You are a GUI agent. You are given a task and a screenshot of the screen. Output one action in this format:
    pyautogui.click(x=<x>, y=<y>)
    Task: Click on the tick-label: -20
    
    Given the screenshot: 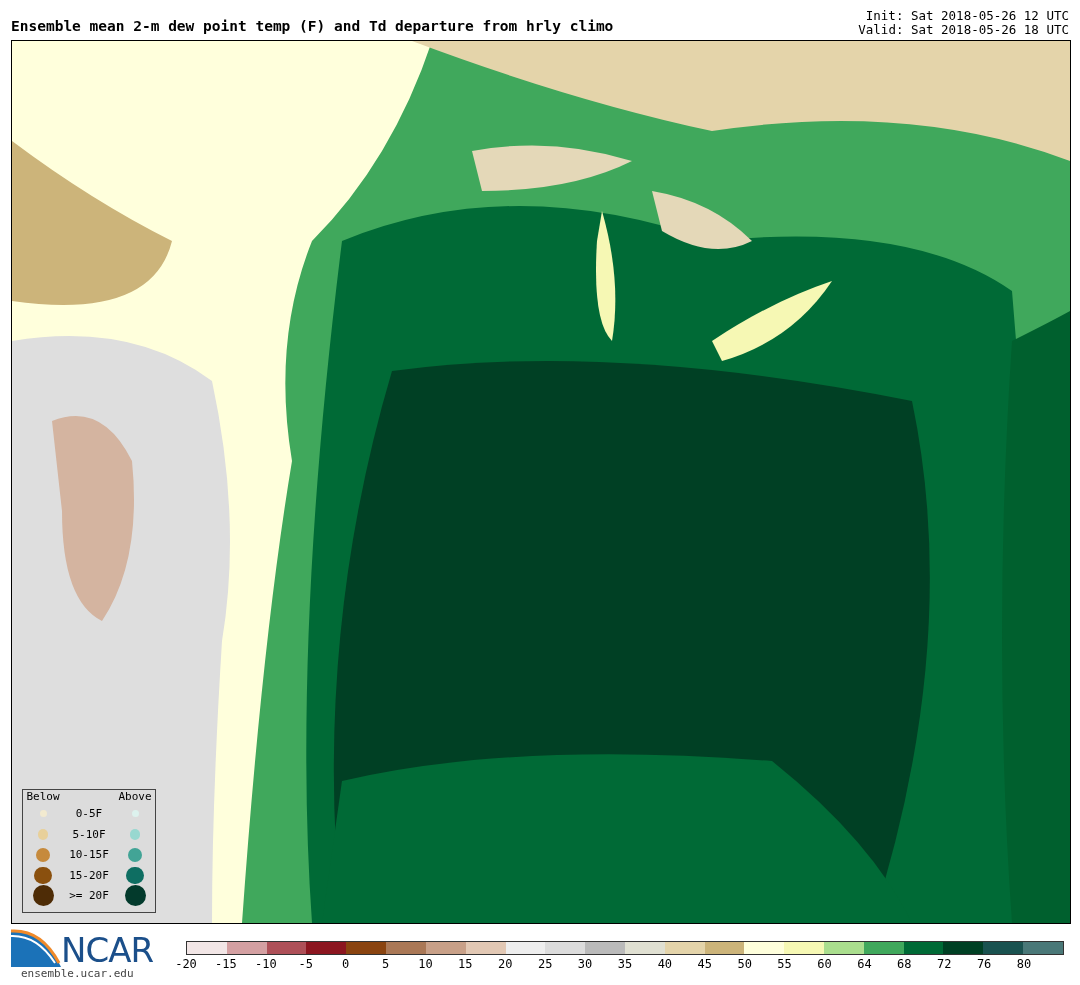 What is the action you would take?
    pyautogui.click(x=186, y=964)
    